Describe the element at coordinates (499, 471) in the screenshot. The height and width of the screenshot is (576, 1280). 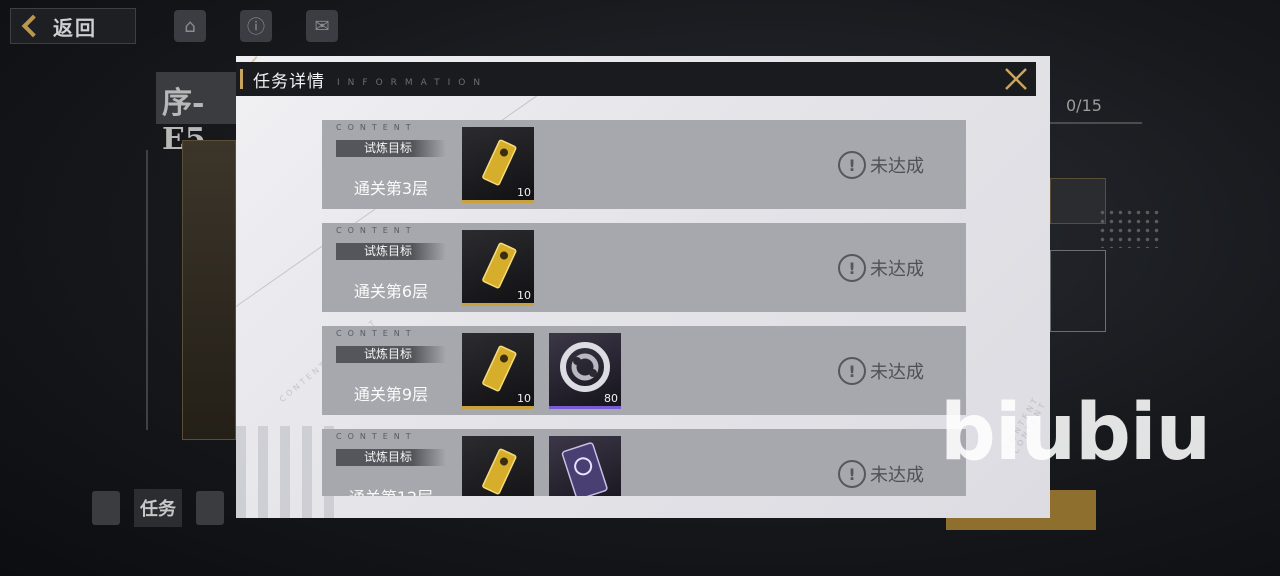
I see `gold-bar-icon` at that location.